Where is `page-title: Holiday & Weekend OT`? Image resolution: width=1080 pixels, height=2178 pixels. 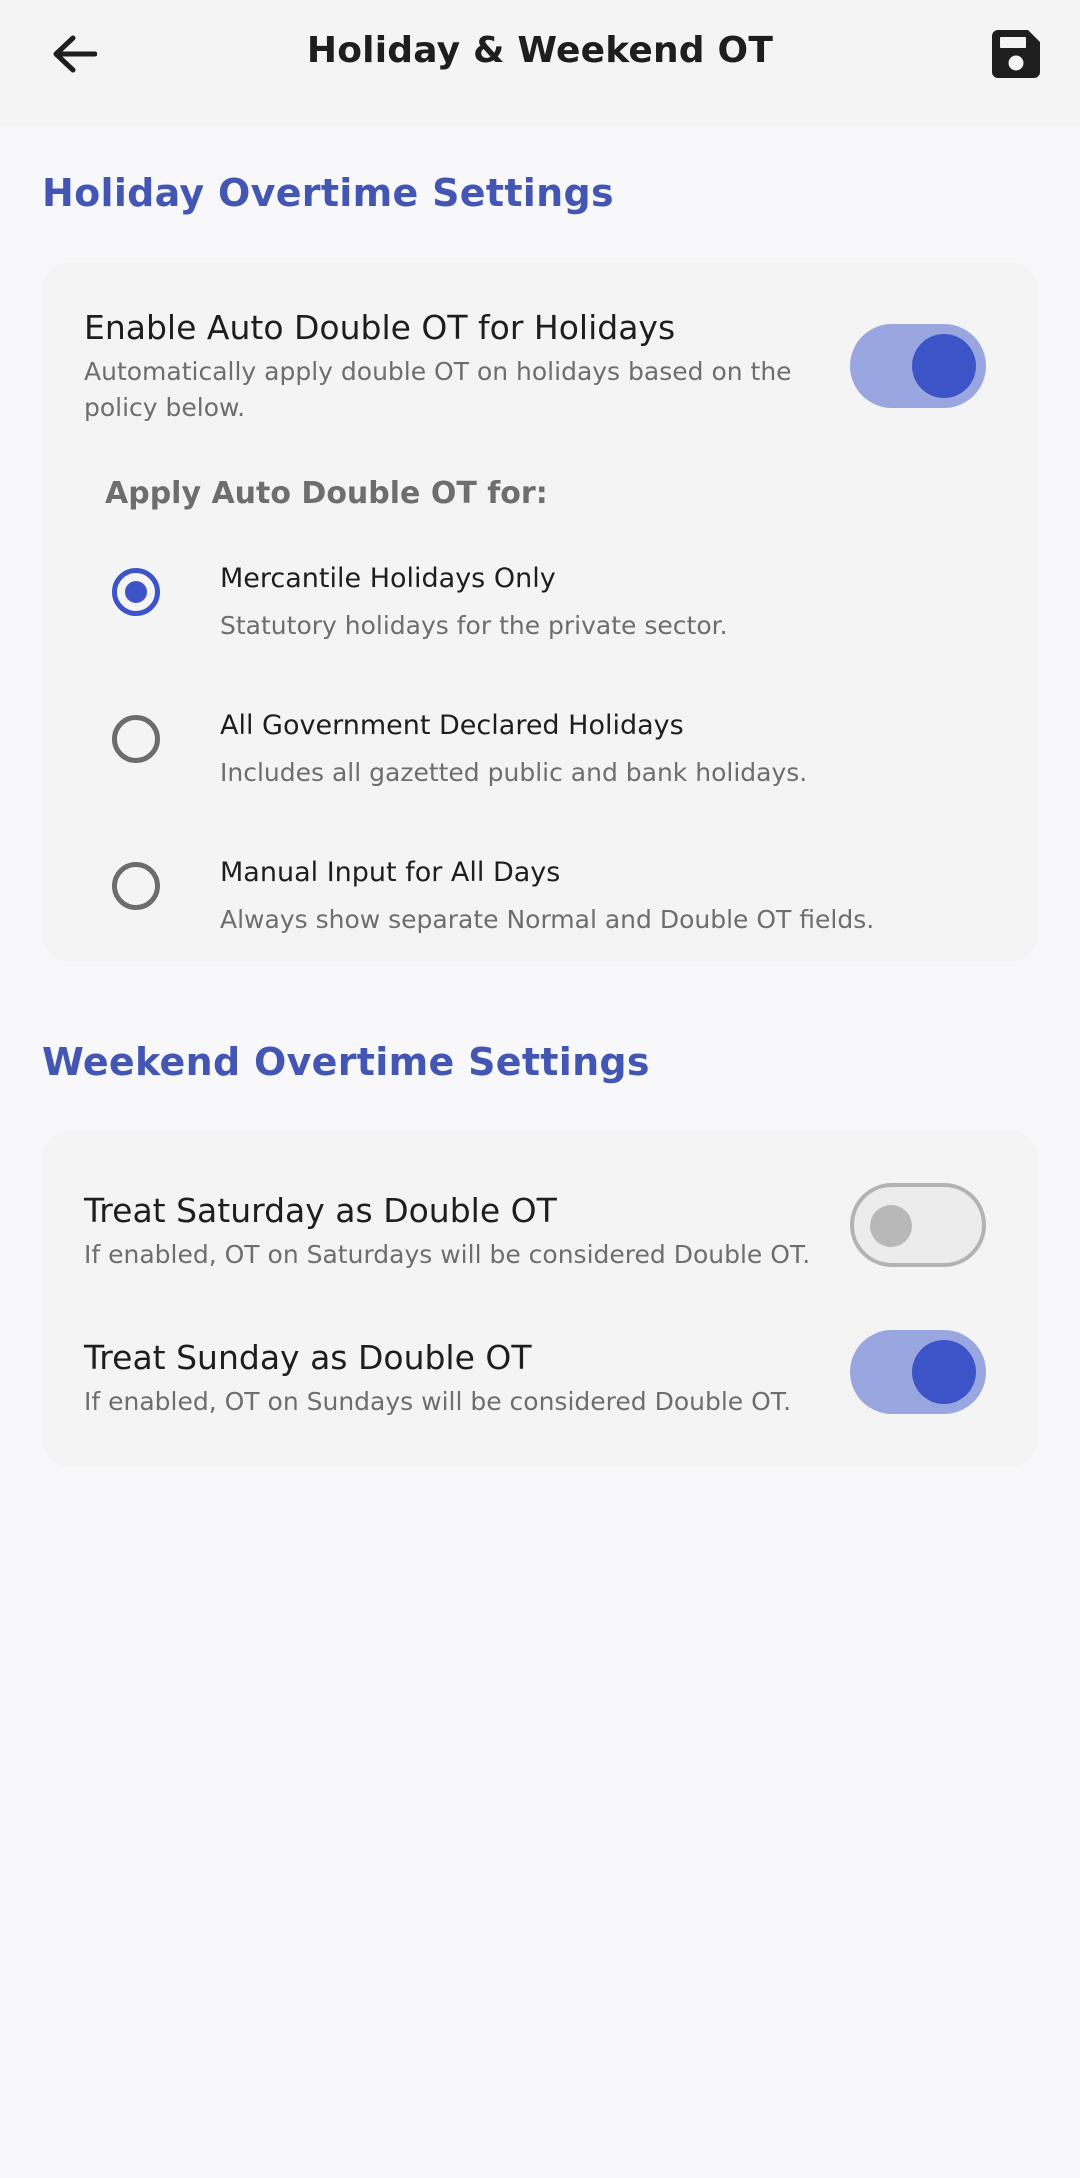
page-title: Holiday & Weekend OT is located at coordinates (540, 50).